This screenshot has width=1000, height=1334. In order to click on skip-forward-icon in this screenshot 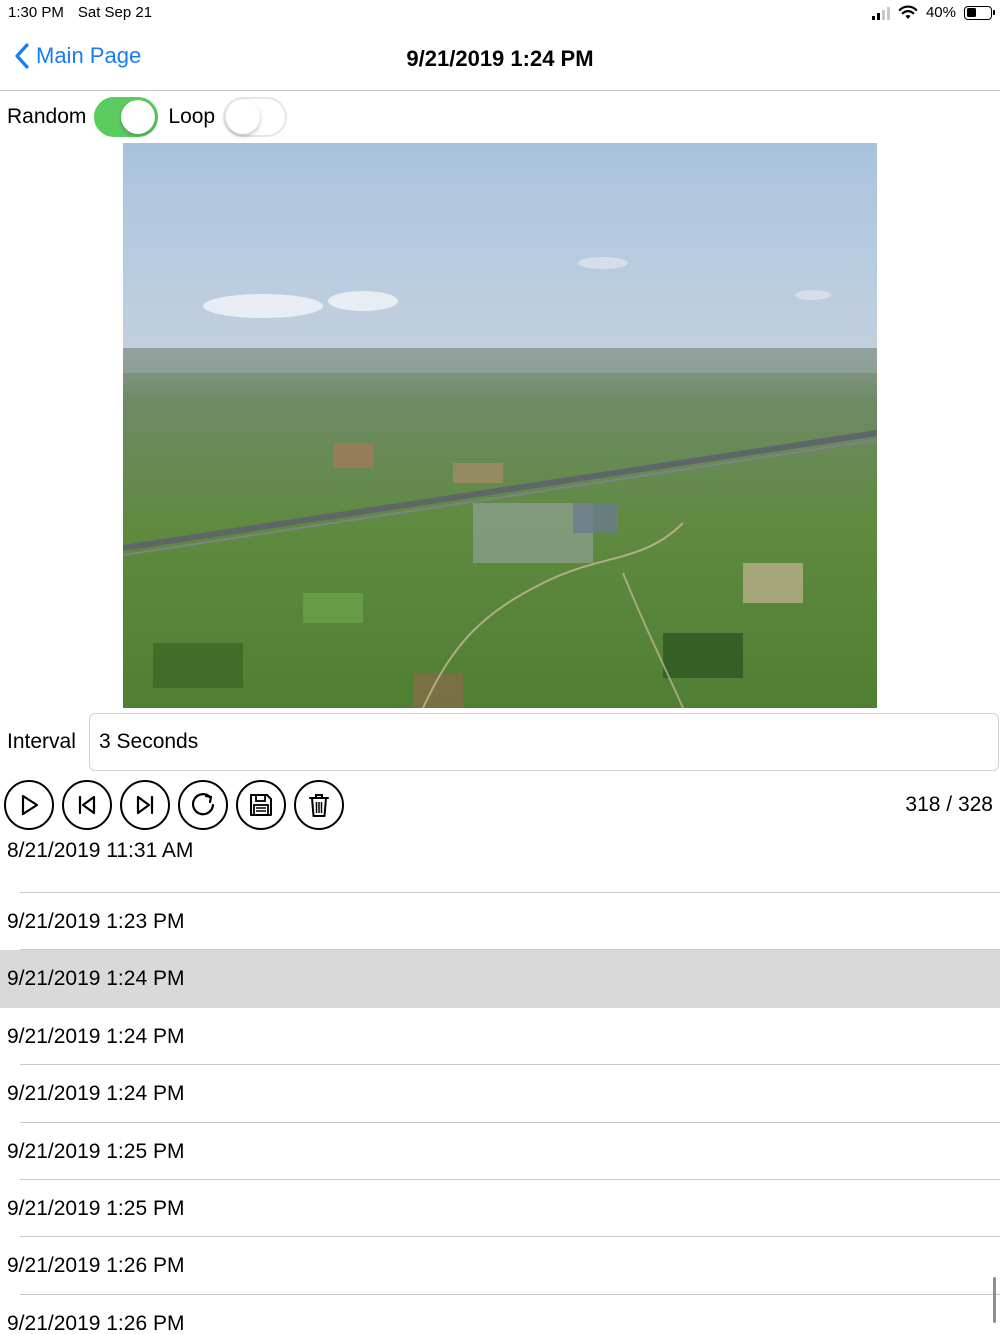, I will do `click(145, 805)`.